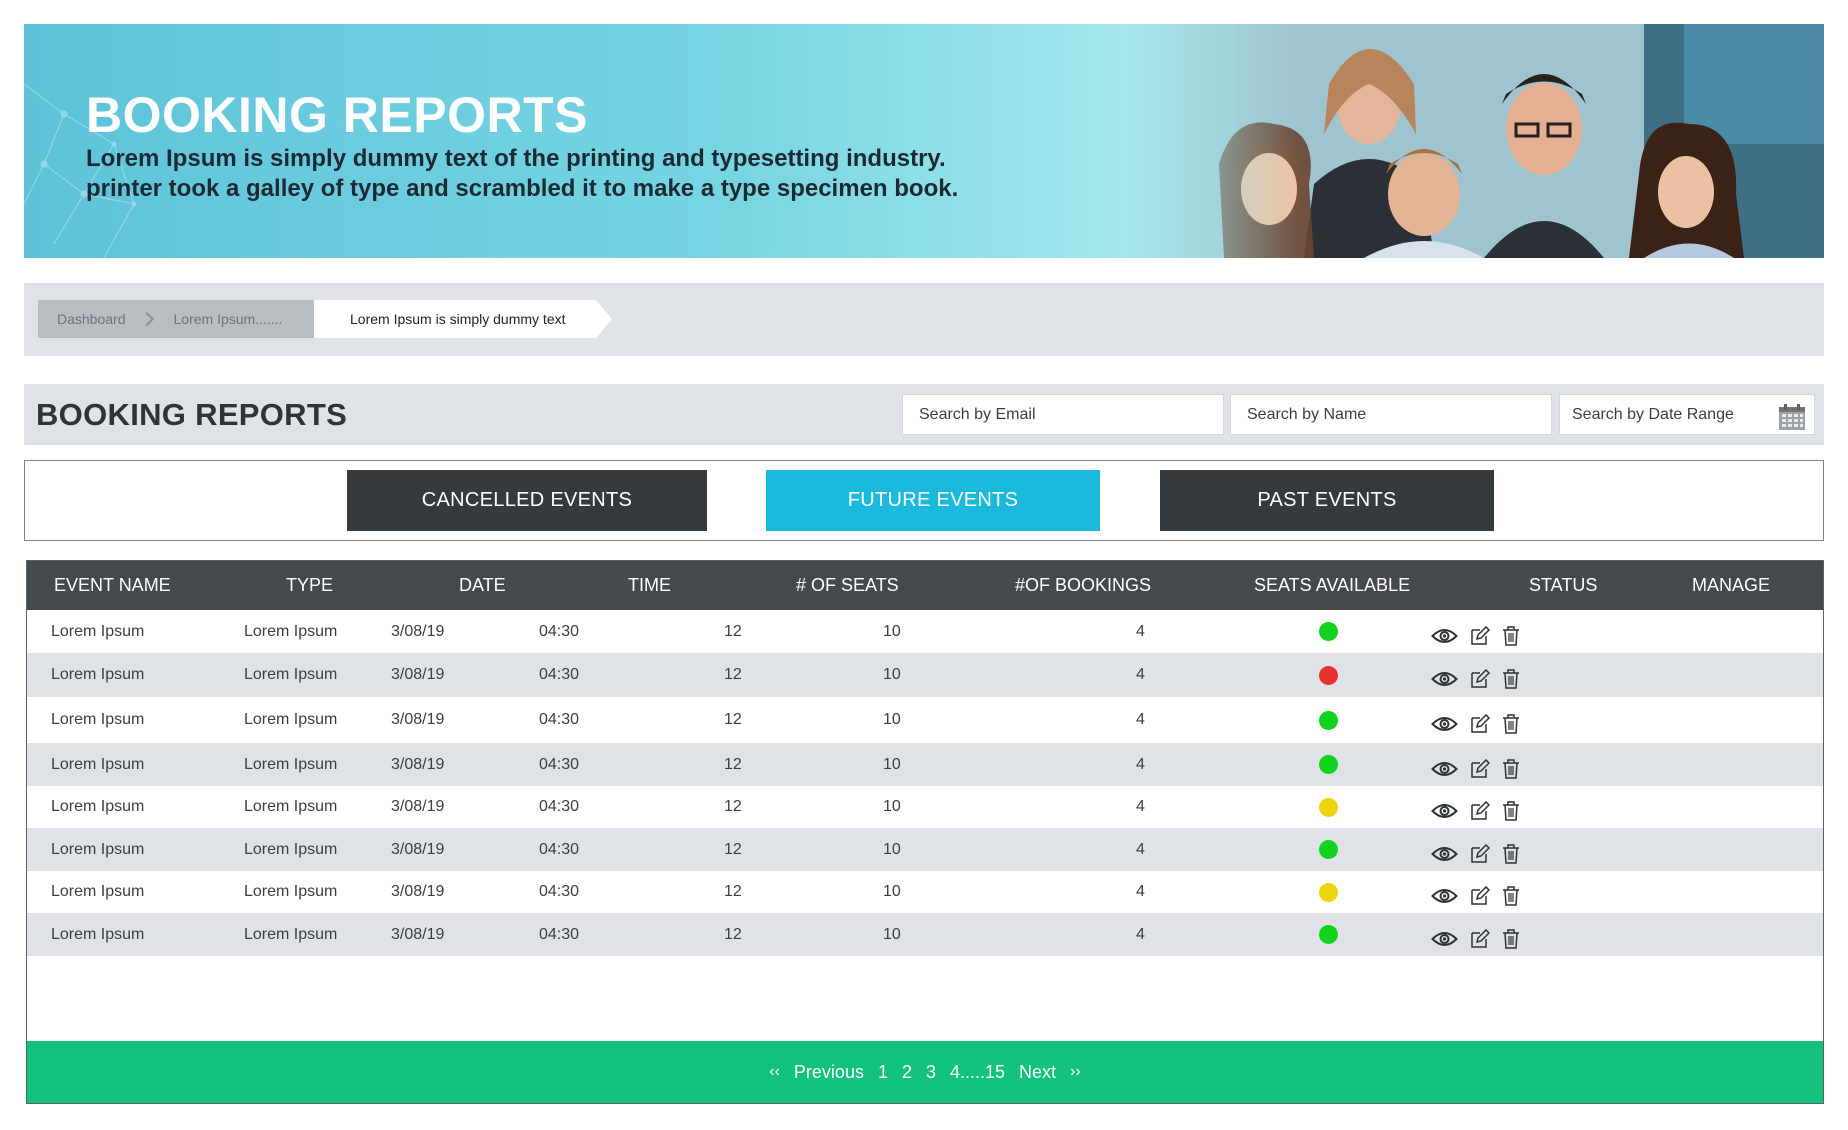 This screenshot has height=1130, width=1848. What do you see at coordinates (527, 500) in the screenshot?
I see `tab-cancelled-events: CANCELLED EVENTS` at bounding box center [527, 500].